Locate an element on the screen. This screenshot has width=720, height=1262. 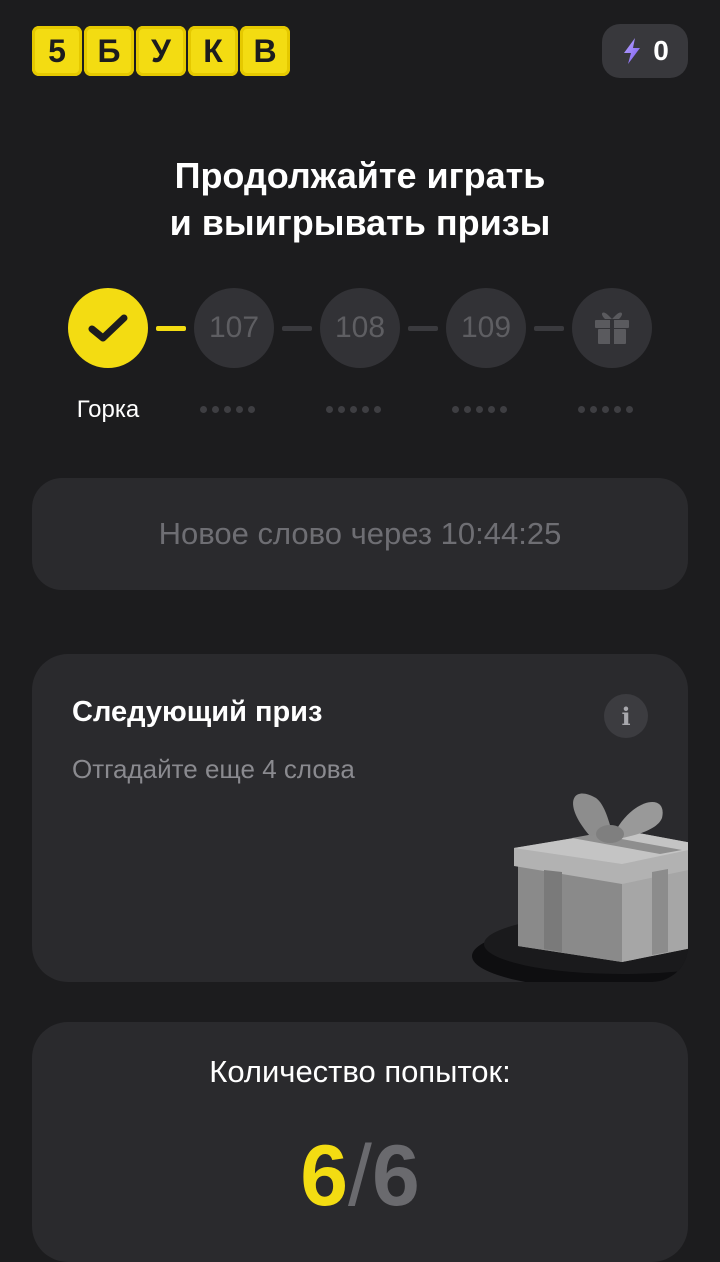
lightning-icon is located at coordinates (632, 51).